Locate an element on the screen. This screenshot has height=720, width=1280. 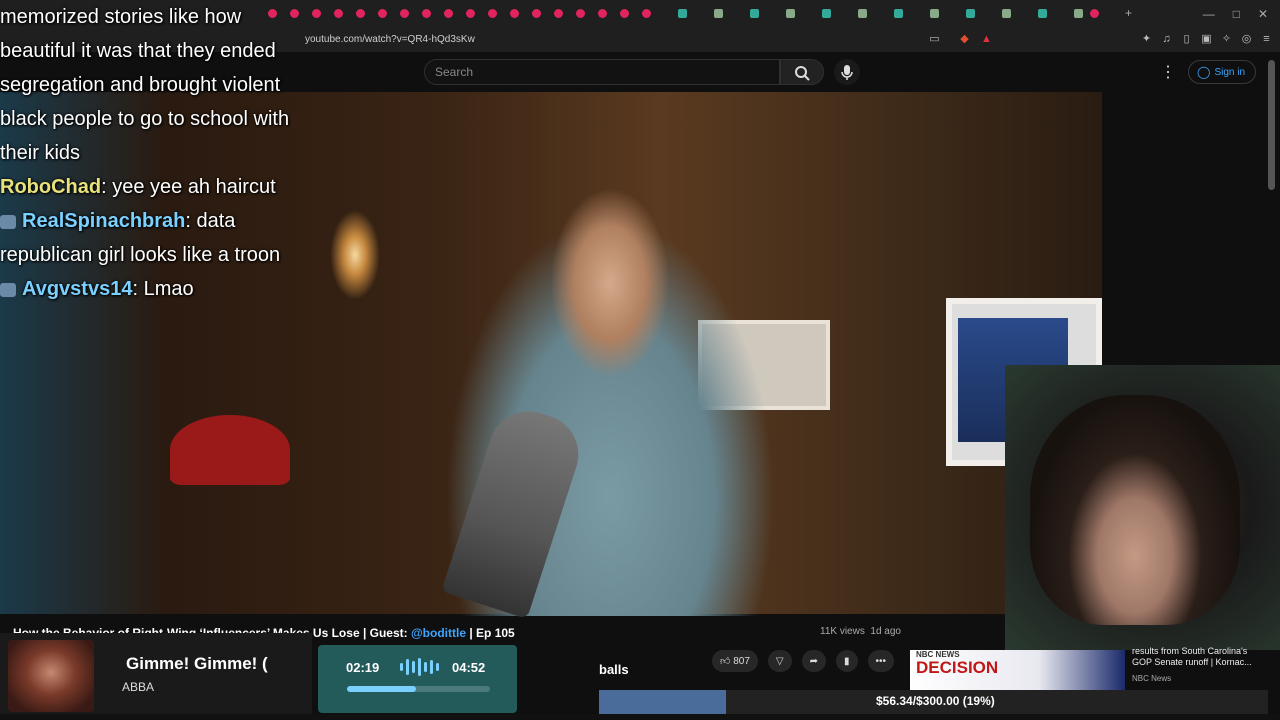
sign-in-button: ◯ Sign in is located at coordinates (1222, 72).